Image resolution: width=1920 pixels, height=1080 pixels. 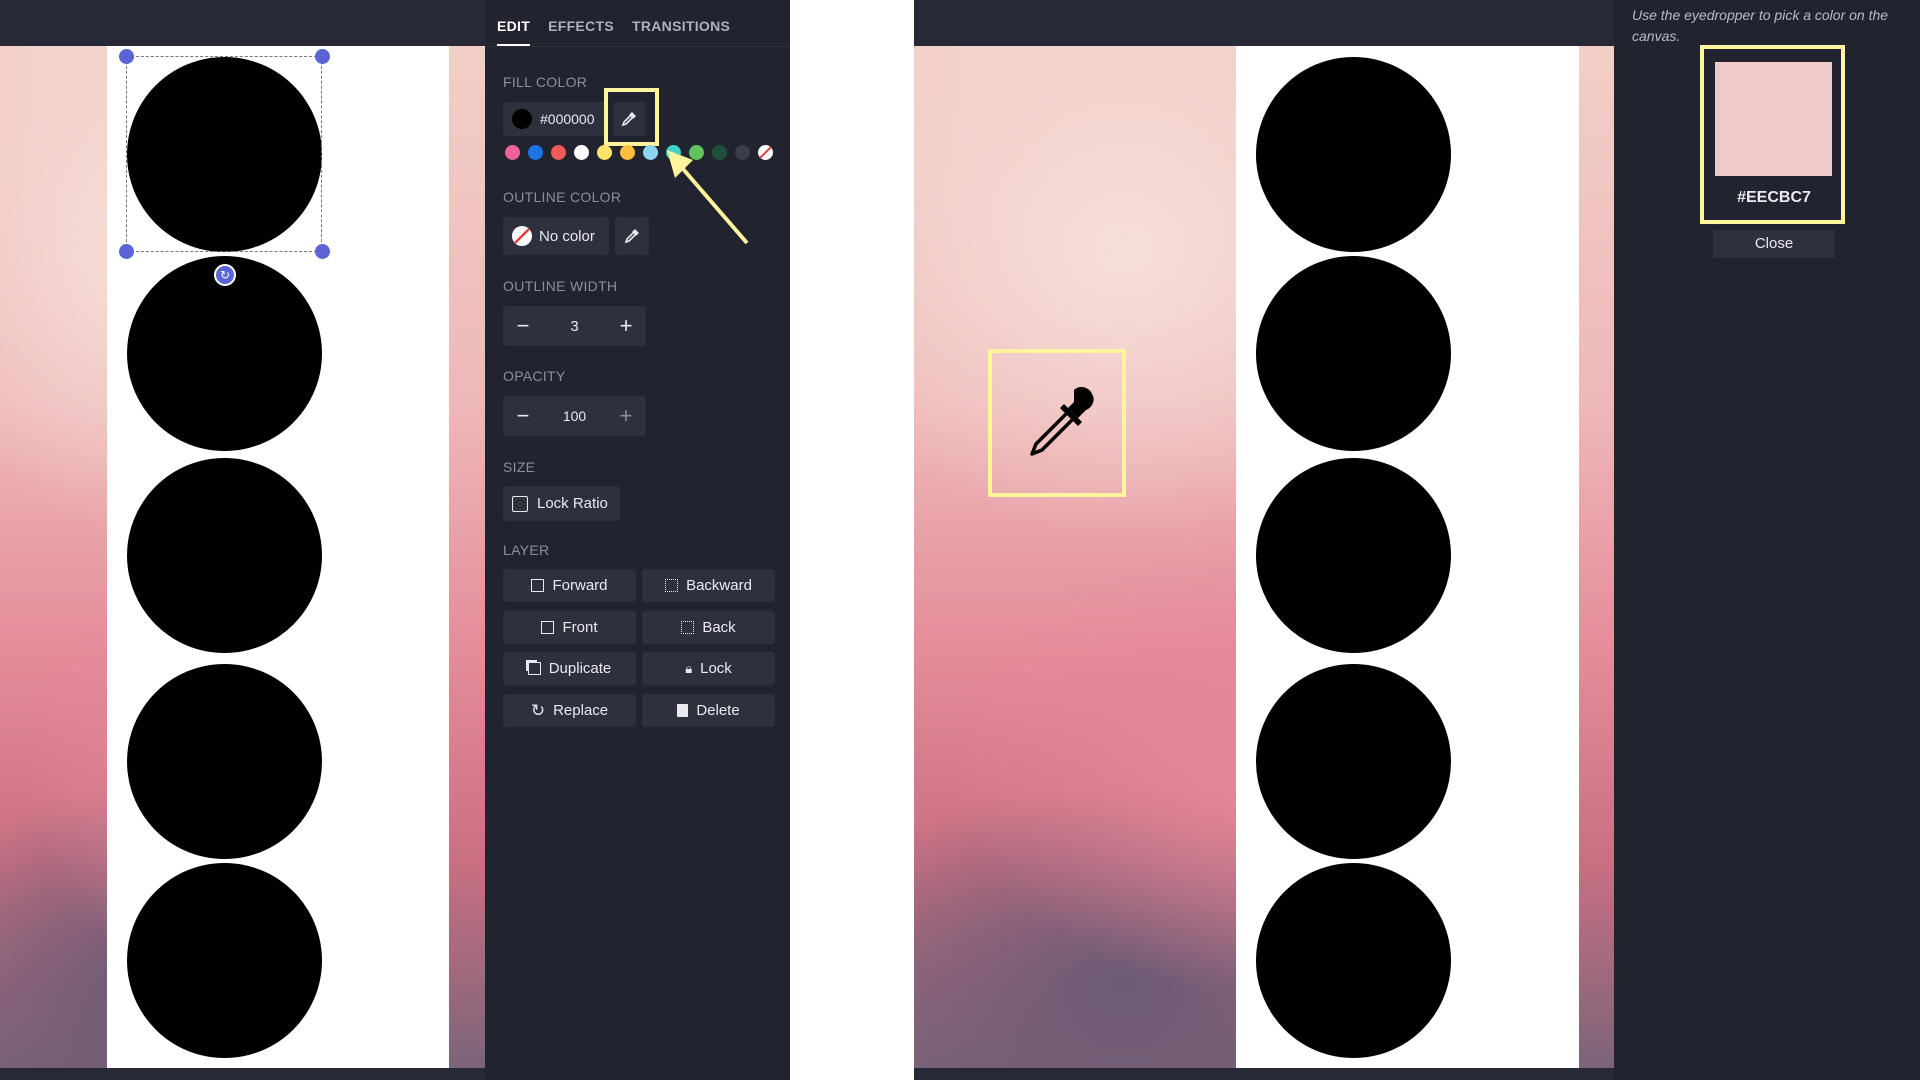 What do you see at coordinates (604, 152) in the screenshot?
I see `swatch-yellow` at bounding box center [604, 152].